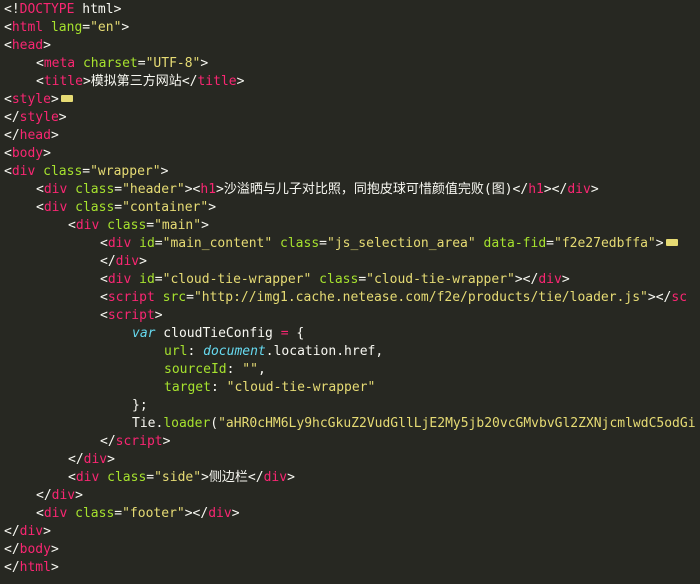 The height and width of the screenshot is (584, 700). Describe the element at coordinates (76, 406) in the screenshot. I see `code-line: };` at that location.